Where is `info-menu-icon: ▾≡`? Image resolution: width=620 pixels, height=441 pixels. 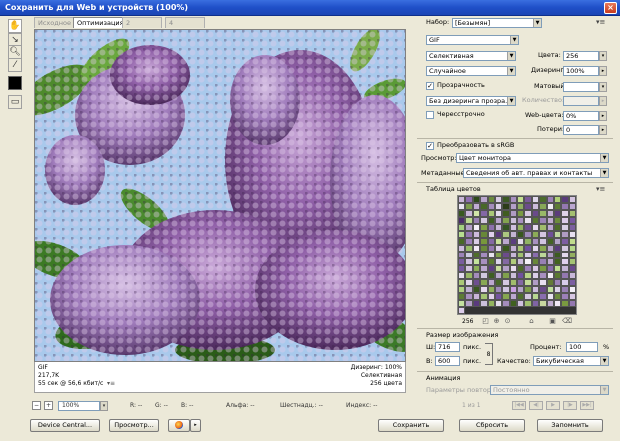
info-menu-icon: ▾≡ is located at coordinates (111, 383).